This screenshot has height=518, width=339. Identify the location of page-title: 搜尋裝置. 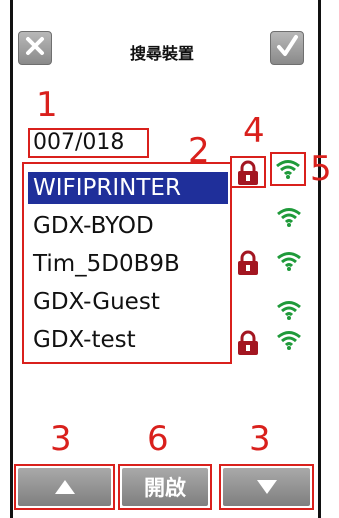
(161, 53).